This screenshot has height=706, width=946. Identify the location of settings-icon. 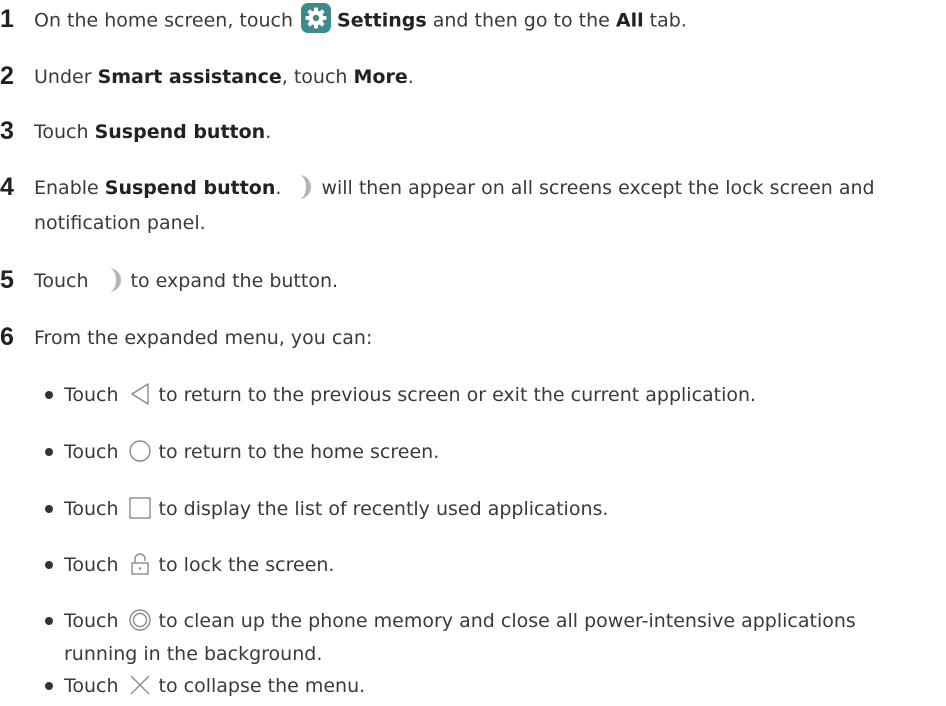
(316, 18).